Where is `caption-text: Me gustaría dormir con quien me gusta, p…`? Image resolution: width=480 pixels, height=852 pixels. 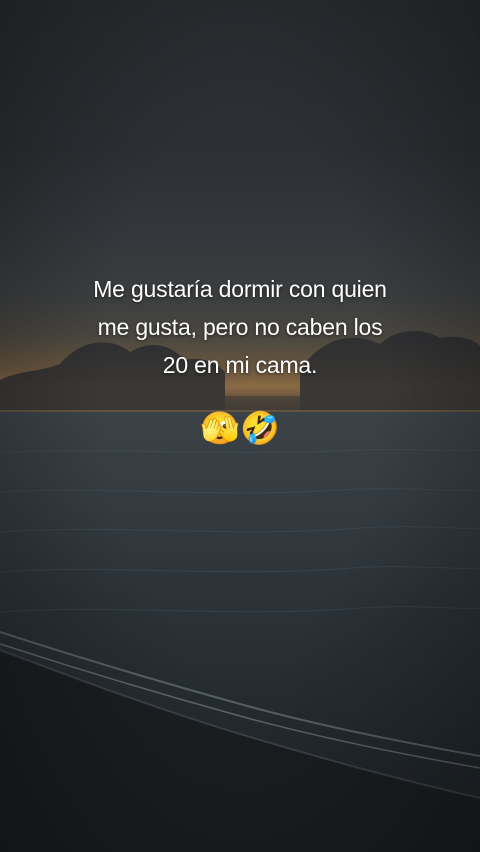
caption-text: Me gustaría dormir con quien me gusta, p… is located at coordinates (240, 327).